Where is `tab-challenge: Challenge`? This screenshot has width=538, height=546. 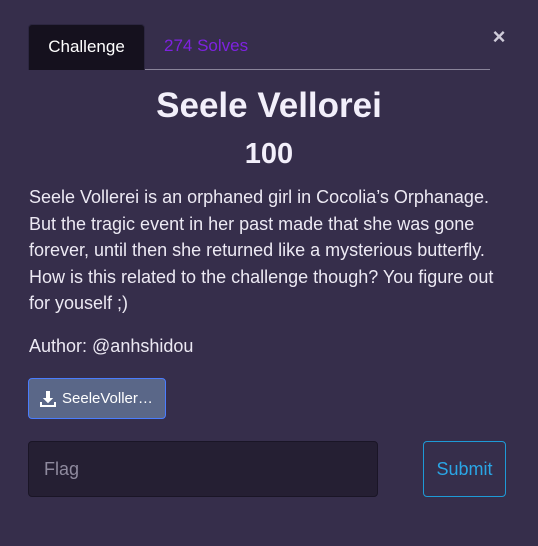 tab-challenge: Challenge is located at coordinates (86, 47).